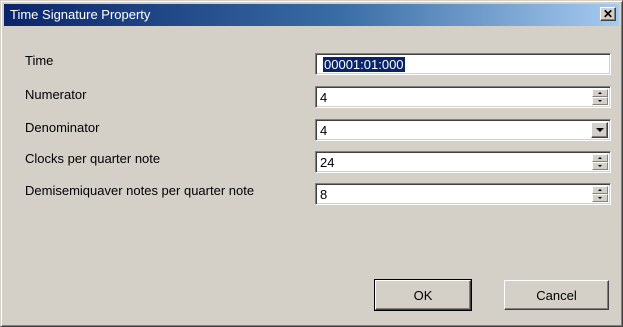 The height and width of the screenshot is (327, 623). Describe the element at coordinates (600, 101) in the screenshot. I see `numerator-down-arrow-icon` at that location.